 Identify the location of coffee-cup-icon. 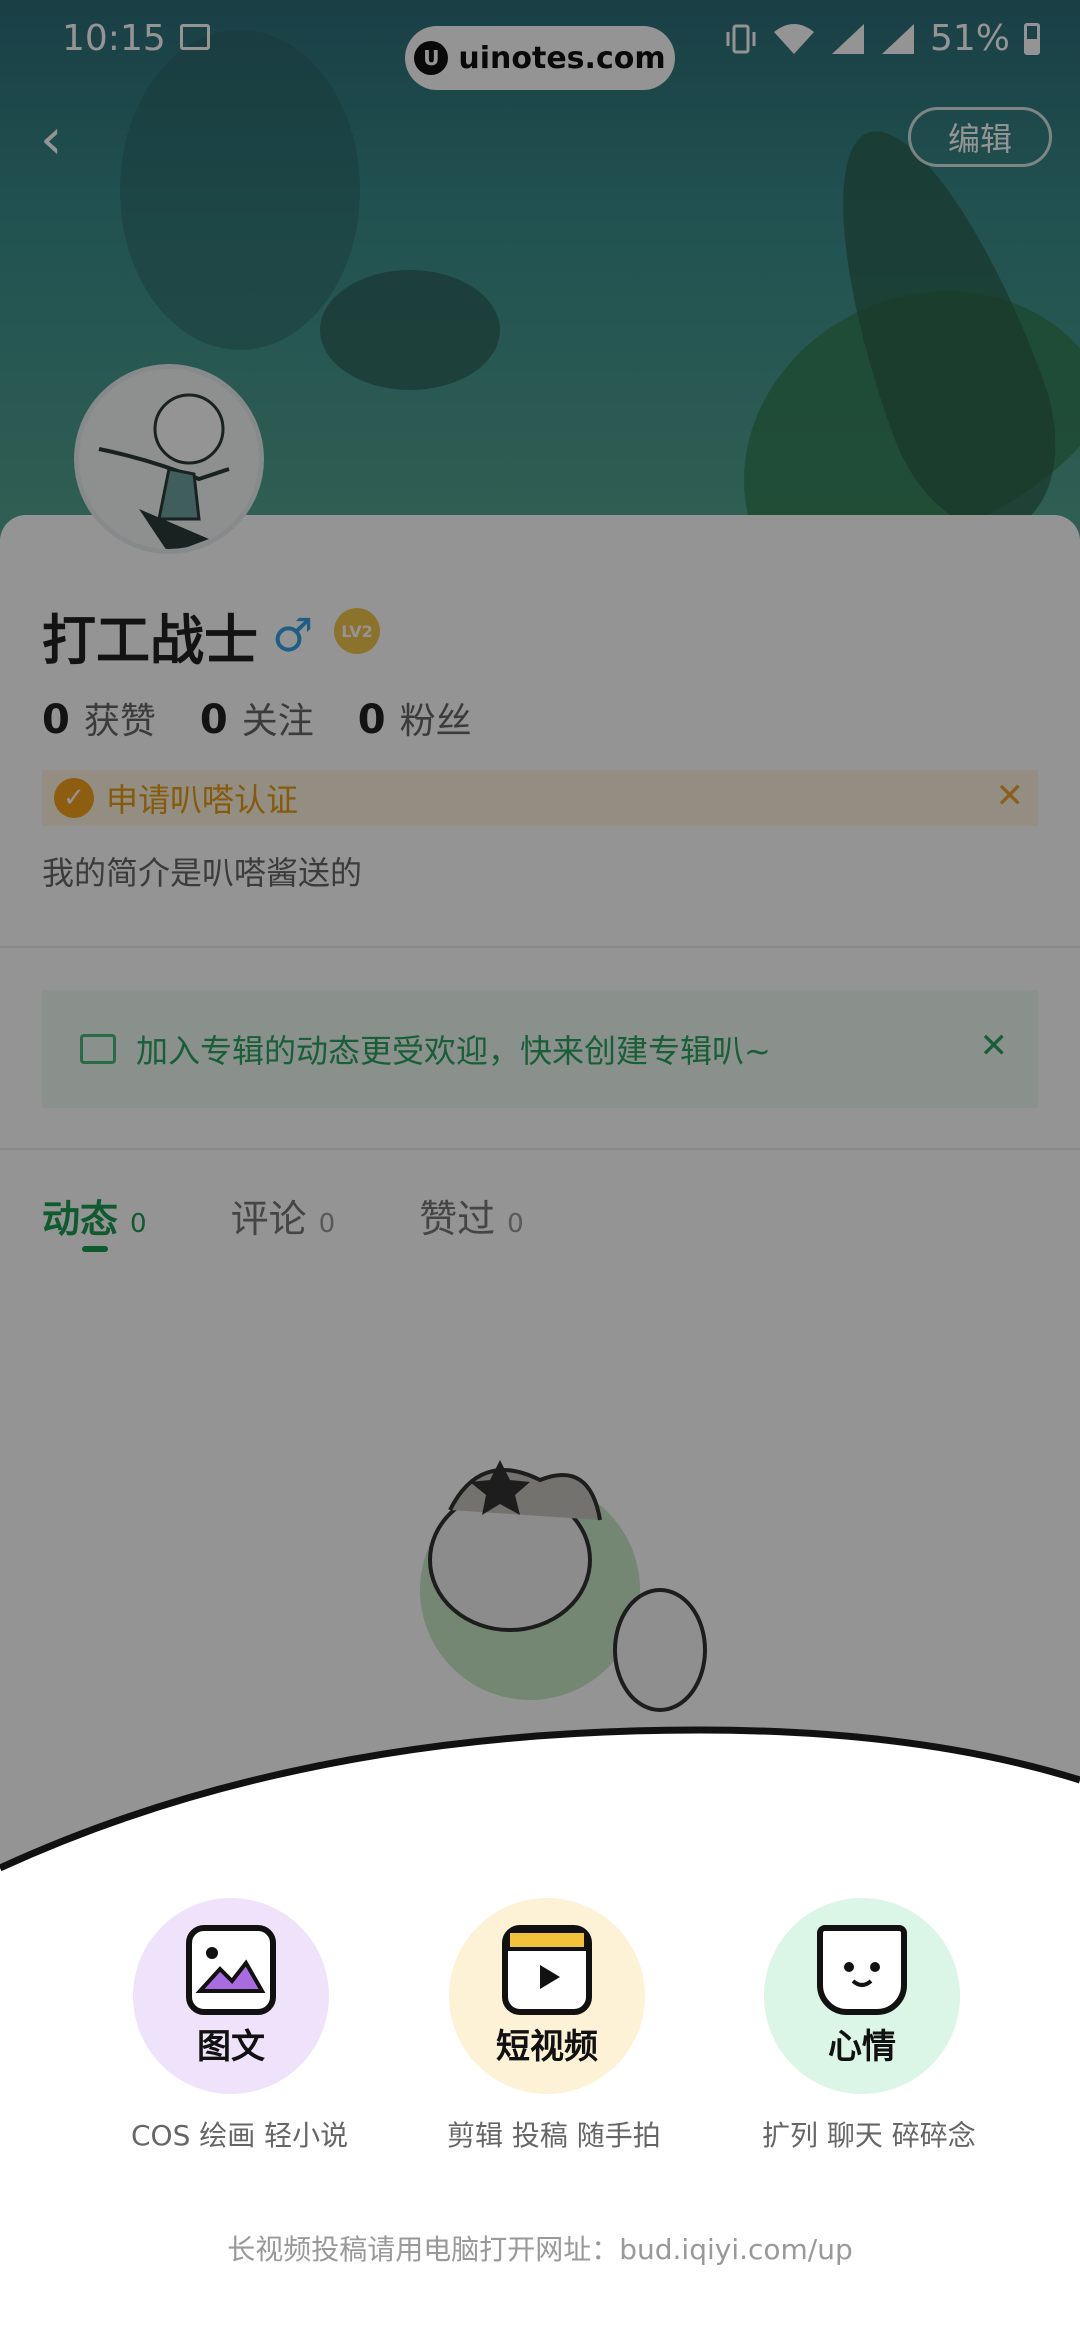
(862, 1969).